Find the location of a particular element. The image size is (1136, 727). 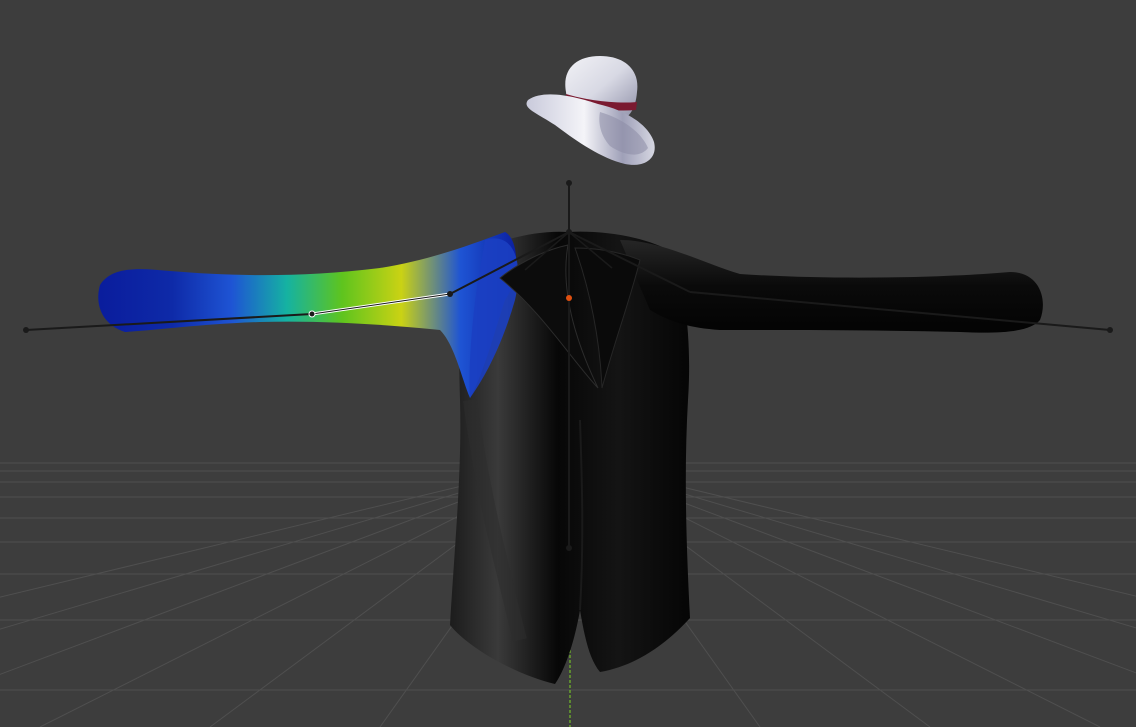

joint-neck is located at coordinates (569, 232).